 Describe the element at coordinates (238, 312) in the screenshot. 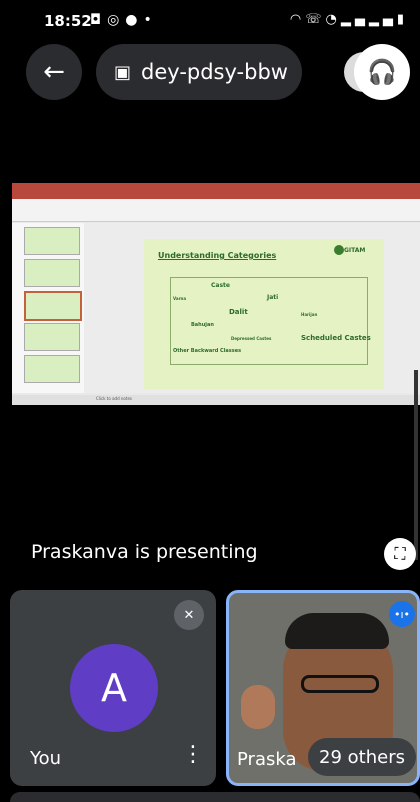

I see `slide-term: Dalit` at that location.